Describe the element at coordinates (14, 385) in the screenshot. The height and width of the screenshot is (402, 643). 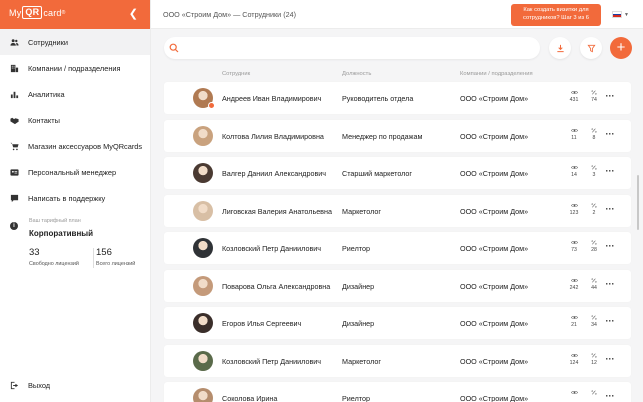
I see `logout-icon` at that location.